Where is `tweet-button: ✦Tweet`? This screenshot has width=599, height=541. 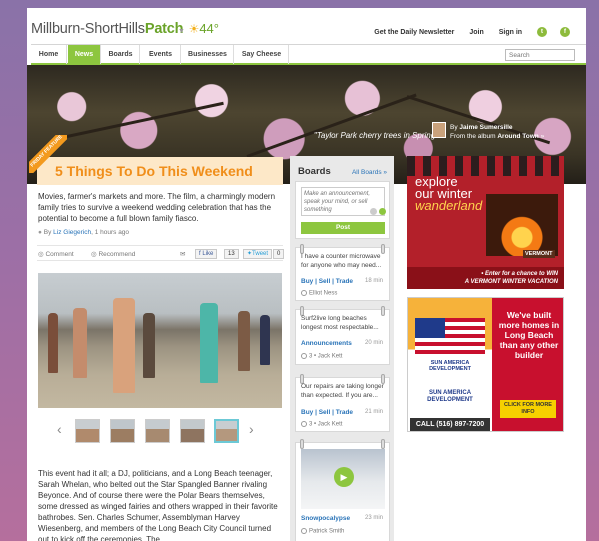
tweet-button: ✦Tweet is located at coordinates (258, 254).